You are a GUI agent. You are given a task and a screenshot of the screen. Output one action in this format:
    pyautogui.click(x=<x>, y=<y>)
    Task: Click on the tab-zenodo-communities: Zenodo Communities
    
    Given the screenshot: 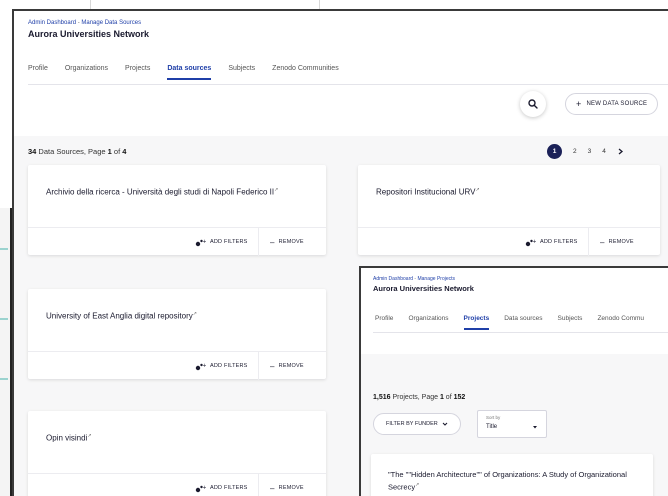 What is the action you would take?
    pyautogui.click(x=305, y=72)
    